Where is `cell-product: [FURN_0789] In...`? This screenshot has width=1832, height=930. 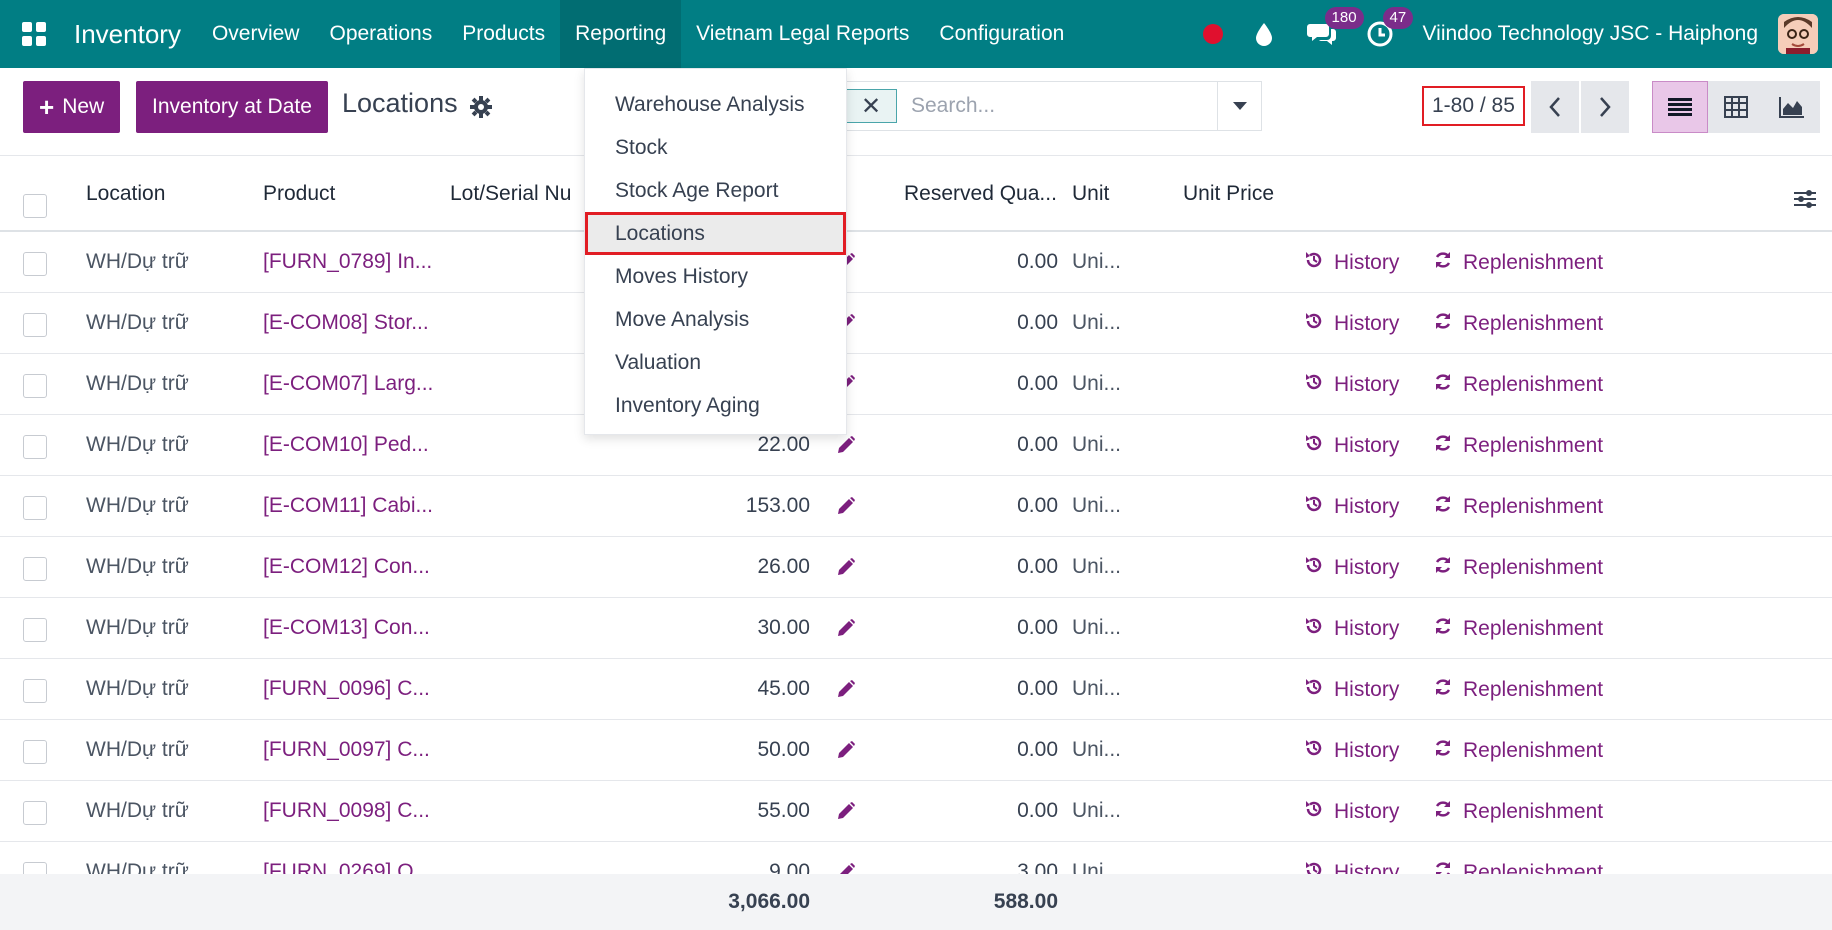 cell-product: [FURN_0789] In... is located at coordinates (347, 262).